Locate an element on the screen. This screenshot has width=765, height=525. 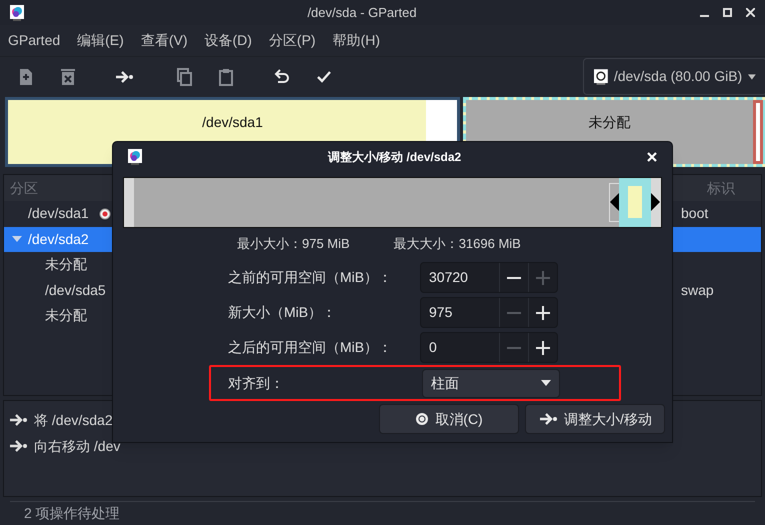
partition-name: /dev/sda5 is located at coordinates (75, 290).